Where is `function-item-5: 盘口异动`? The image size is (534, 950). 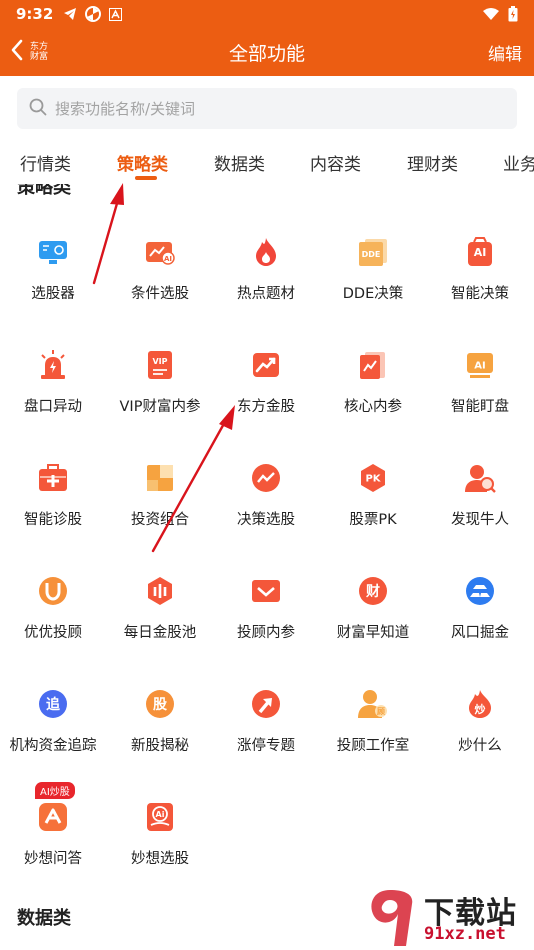 function-item-5: 盘口异动 is located at coordinates (53, 382).